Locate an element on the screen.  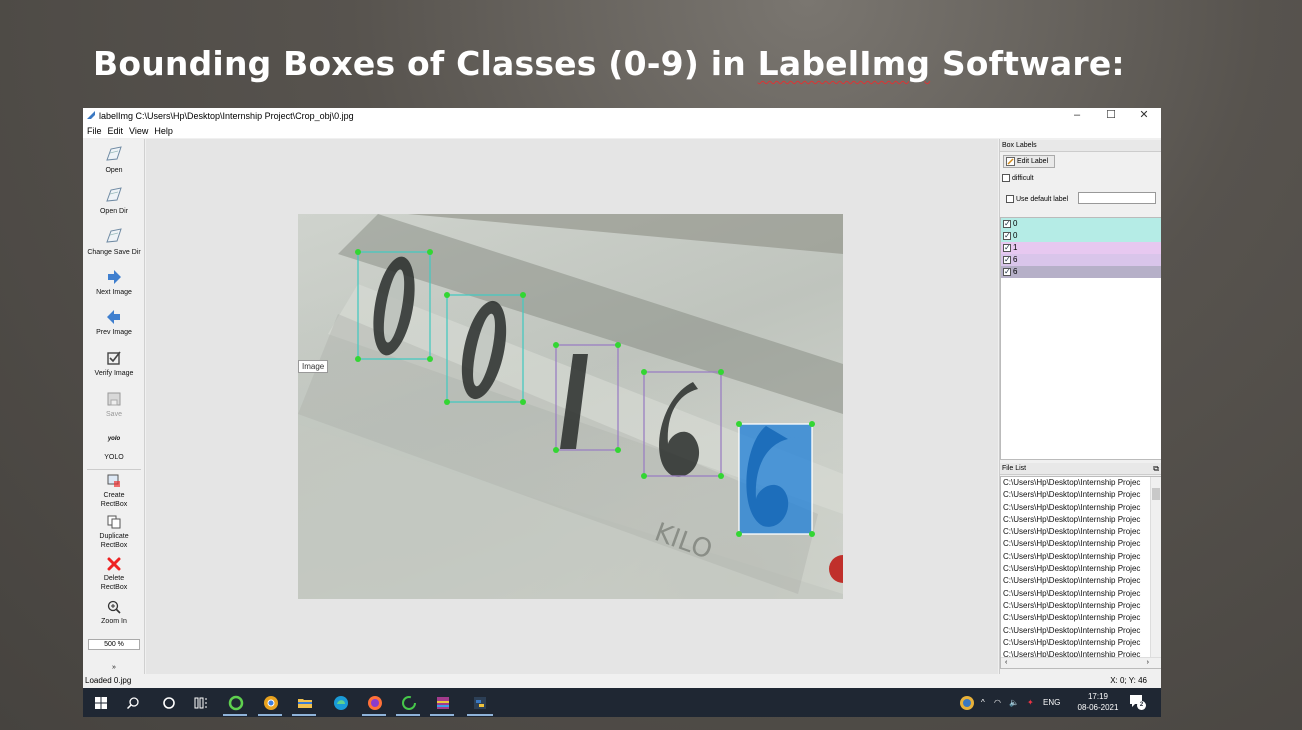
menu-file: File is located at coordinates (94, 131).